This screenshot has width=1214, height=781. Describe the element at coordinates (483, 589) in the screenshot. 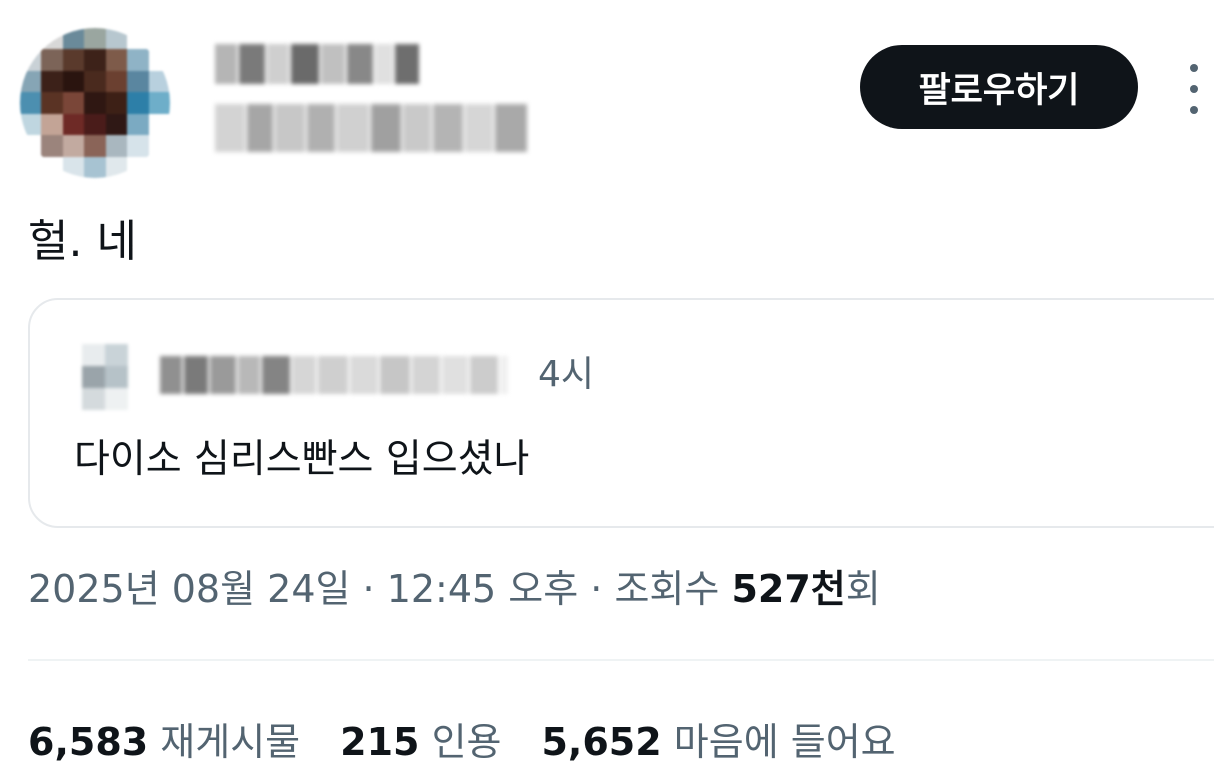

I see `tweet-time: 12:45 오후` at that location.